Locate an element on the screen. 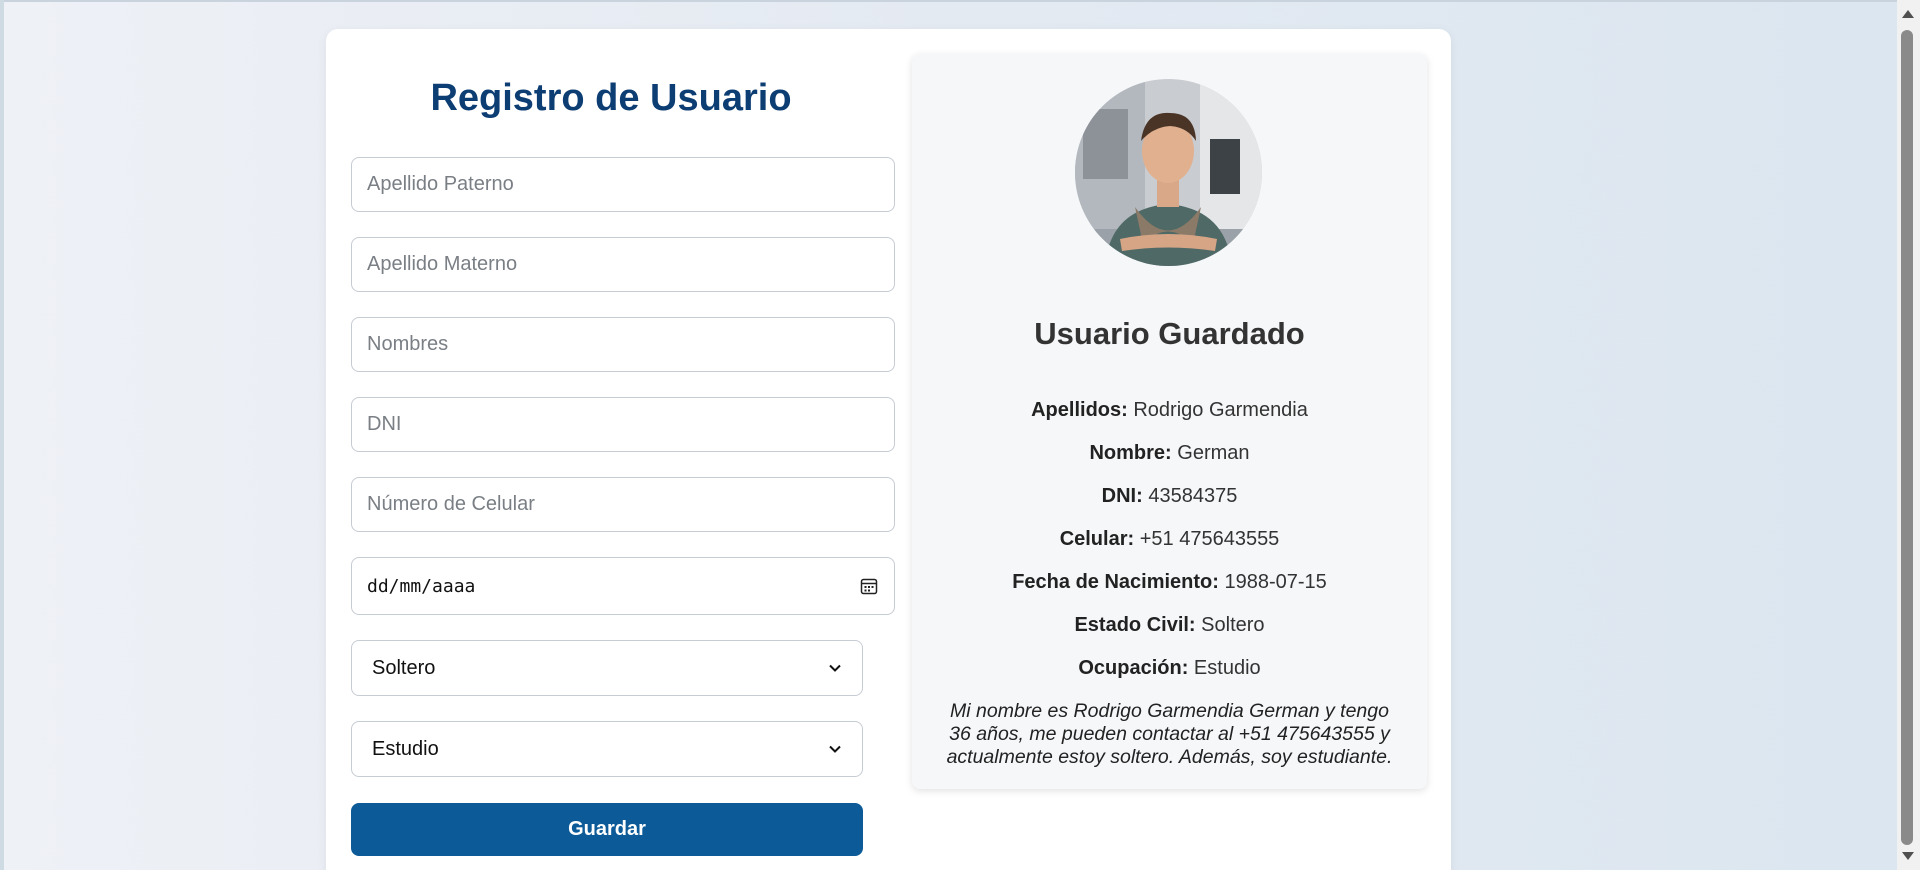  apellidos-label: Apellidos: is located at coordinates (1079, 410).